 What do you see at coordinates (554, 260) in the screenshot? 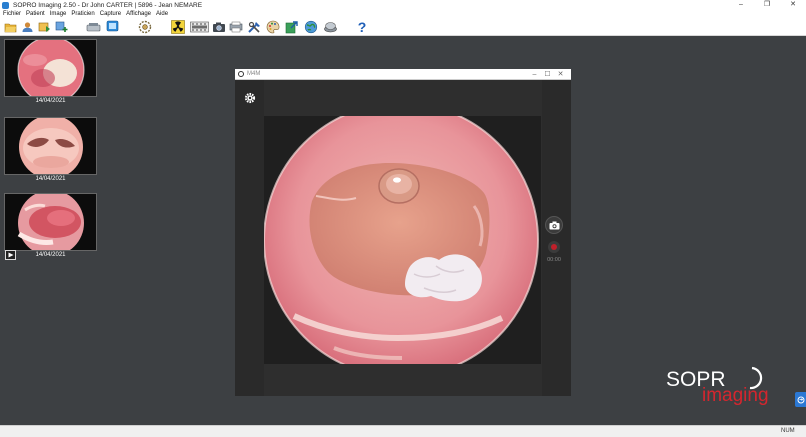
I see `record-timer: 00:00` at bounding box center [554, 260].